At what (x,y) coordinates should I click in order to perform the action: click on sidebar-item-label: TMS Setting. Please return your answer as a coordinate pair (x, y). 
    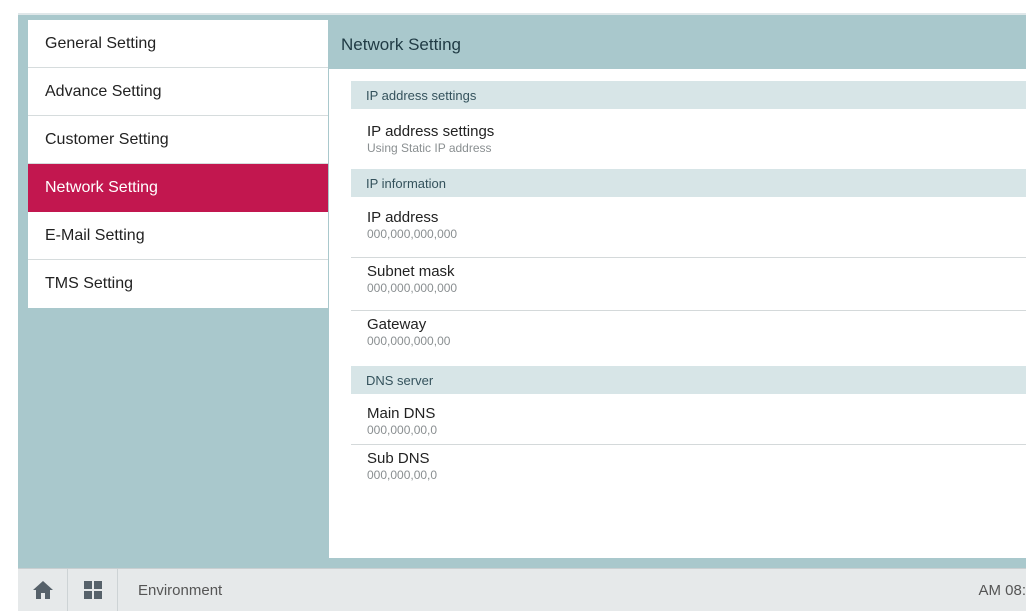
    Looking at the image, I should click on (89, 283).